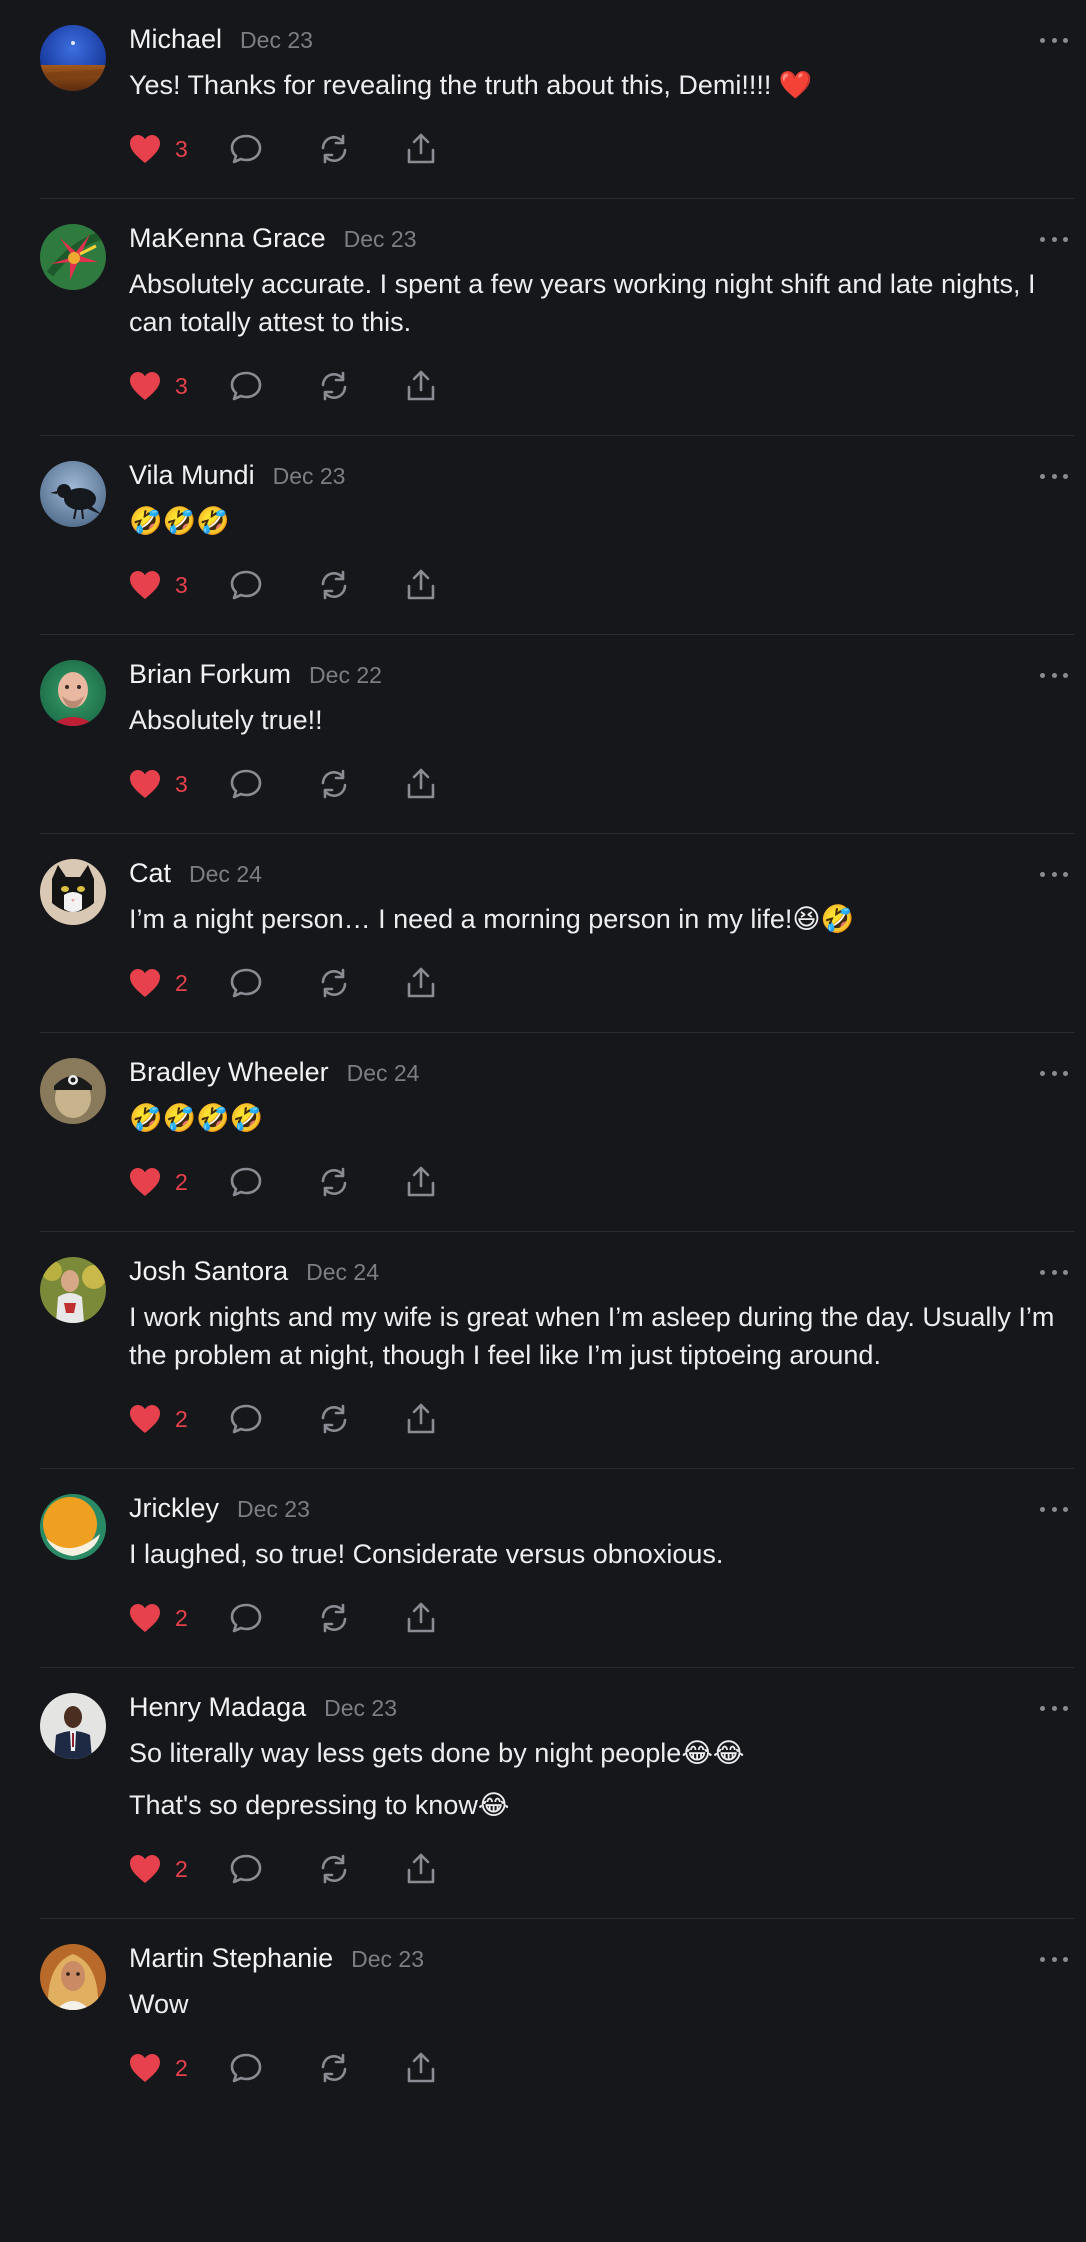 This screenshot has width=1086, height=2242. I want to click on author-name: MaKenna Grace, so click(227, 238).